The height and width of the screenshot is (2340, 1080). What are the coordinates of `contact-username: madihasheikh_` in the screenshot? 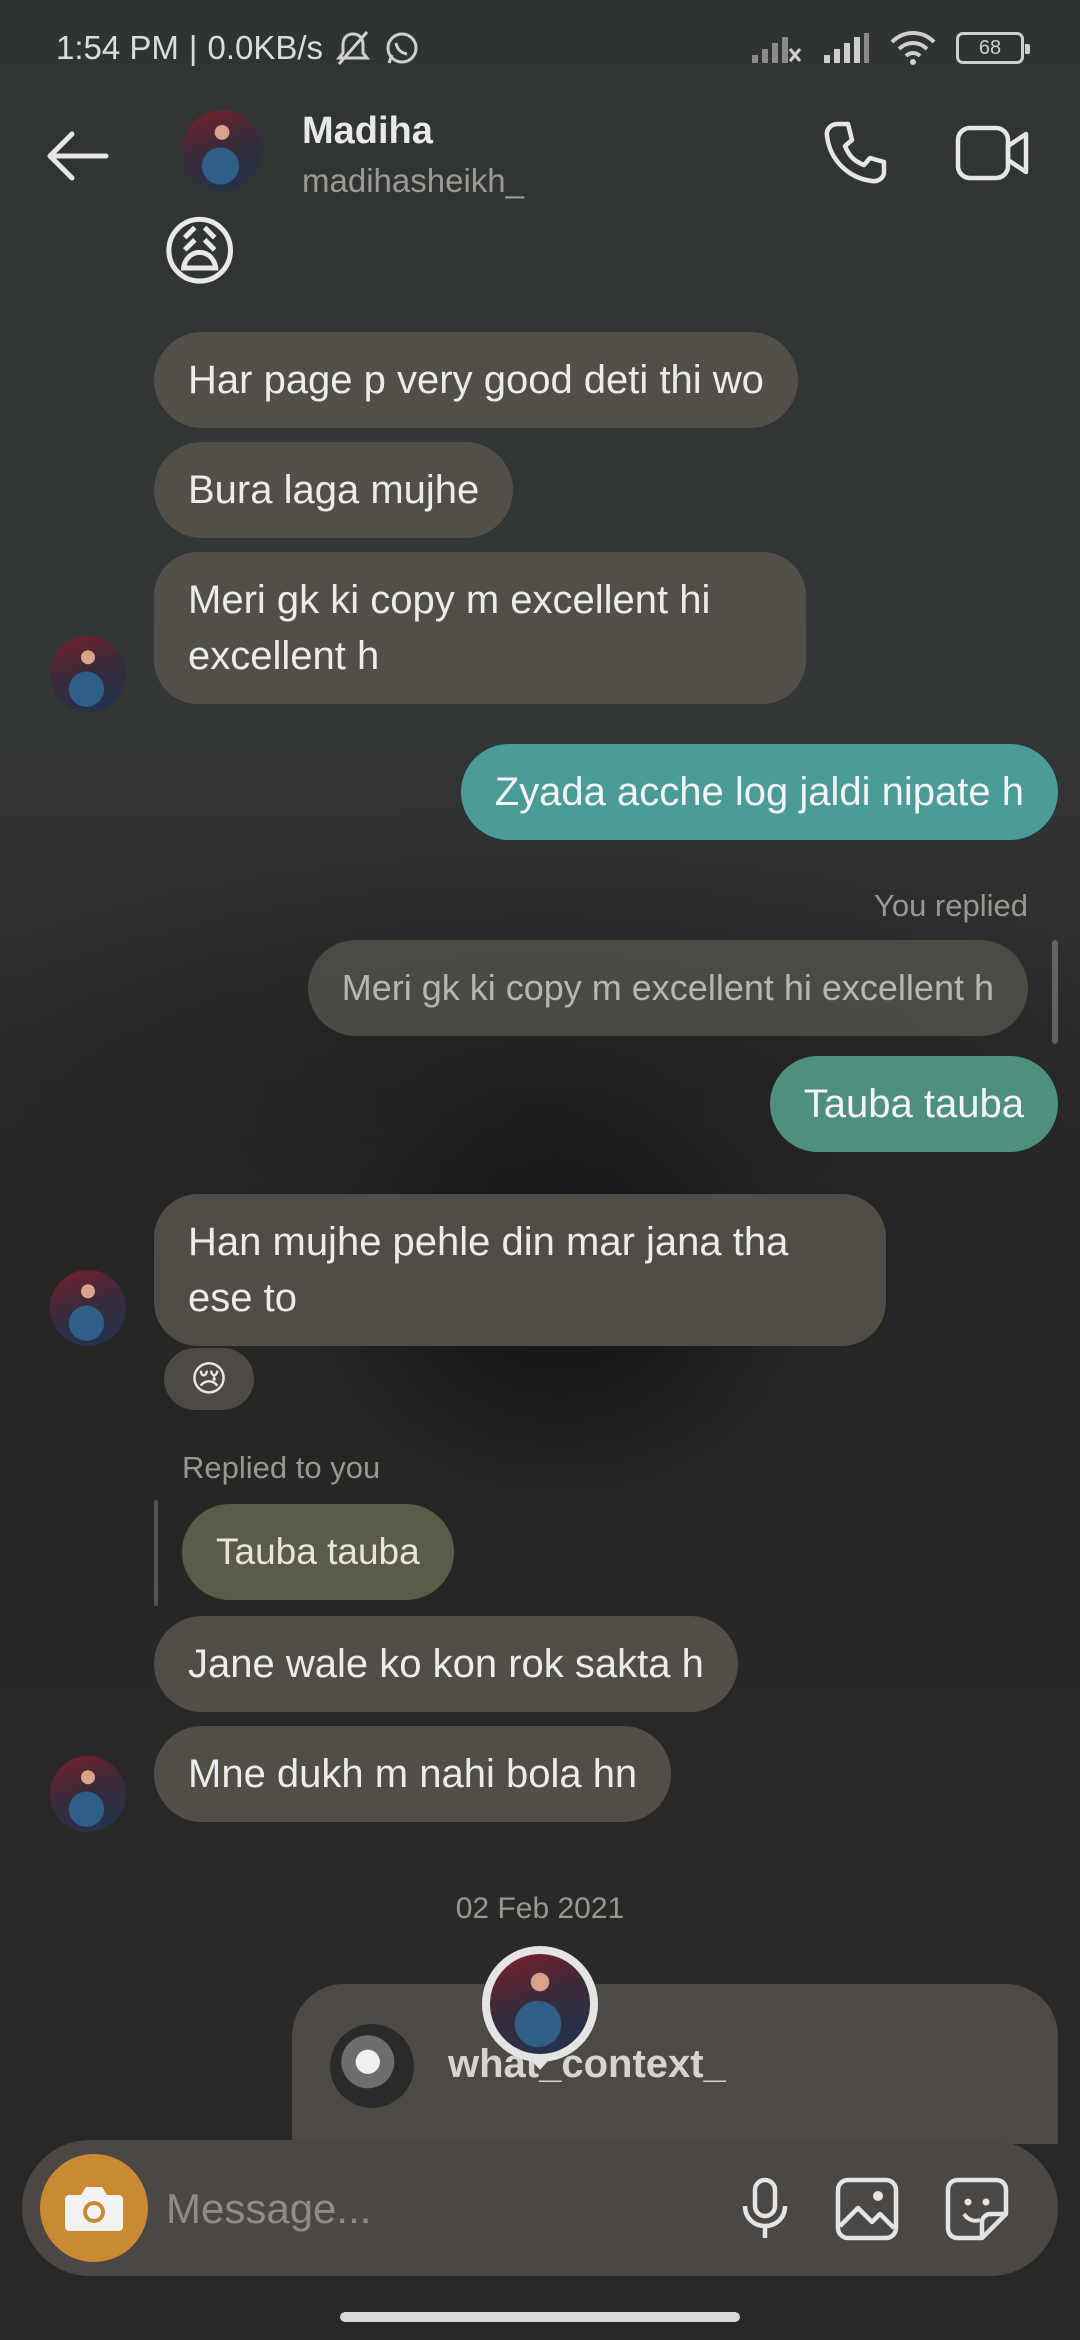 It's located at (413, 181).